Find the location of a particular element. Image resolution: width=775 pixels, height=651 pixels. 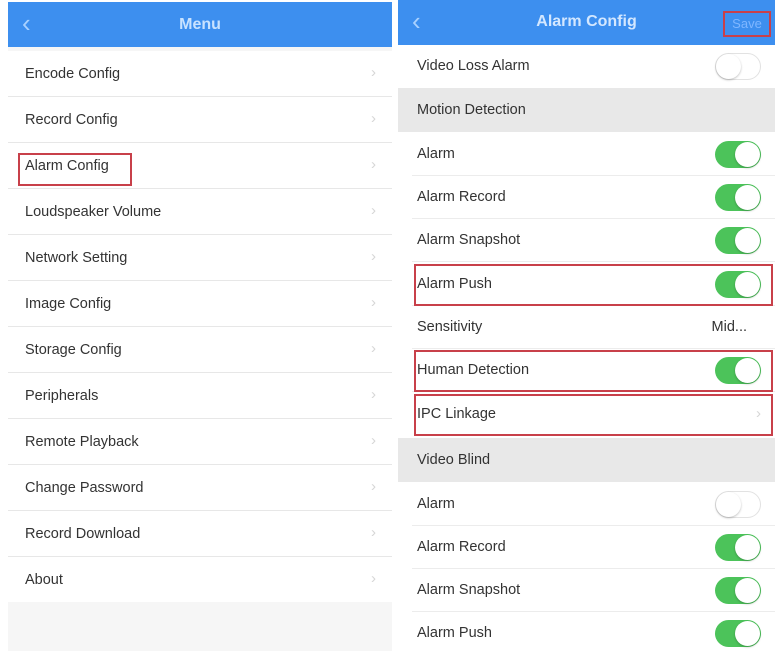

md-human-detection-label: Human Detection is located at coordinates (473, 370).